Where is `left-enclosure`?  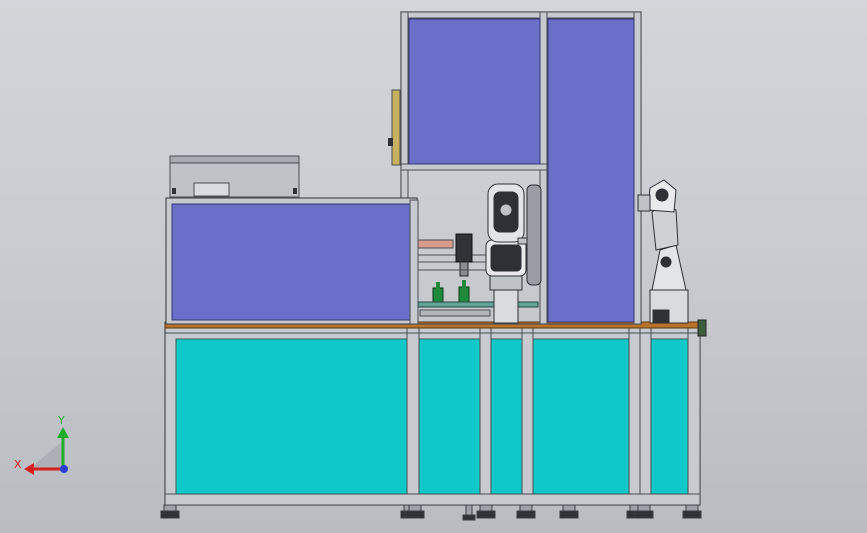 left-enclosure is located at coordinates (292, 240).